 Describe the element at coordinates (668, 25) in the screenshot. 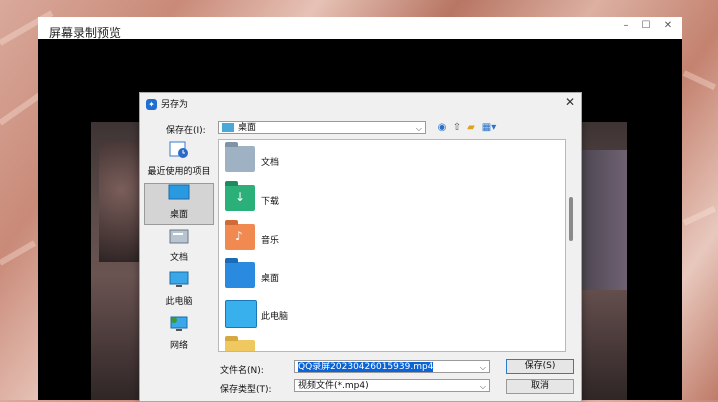

I see `close-button: ✕` at that location.